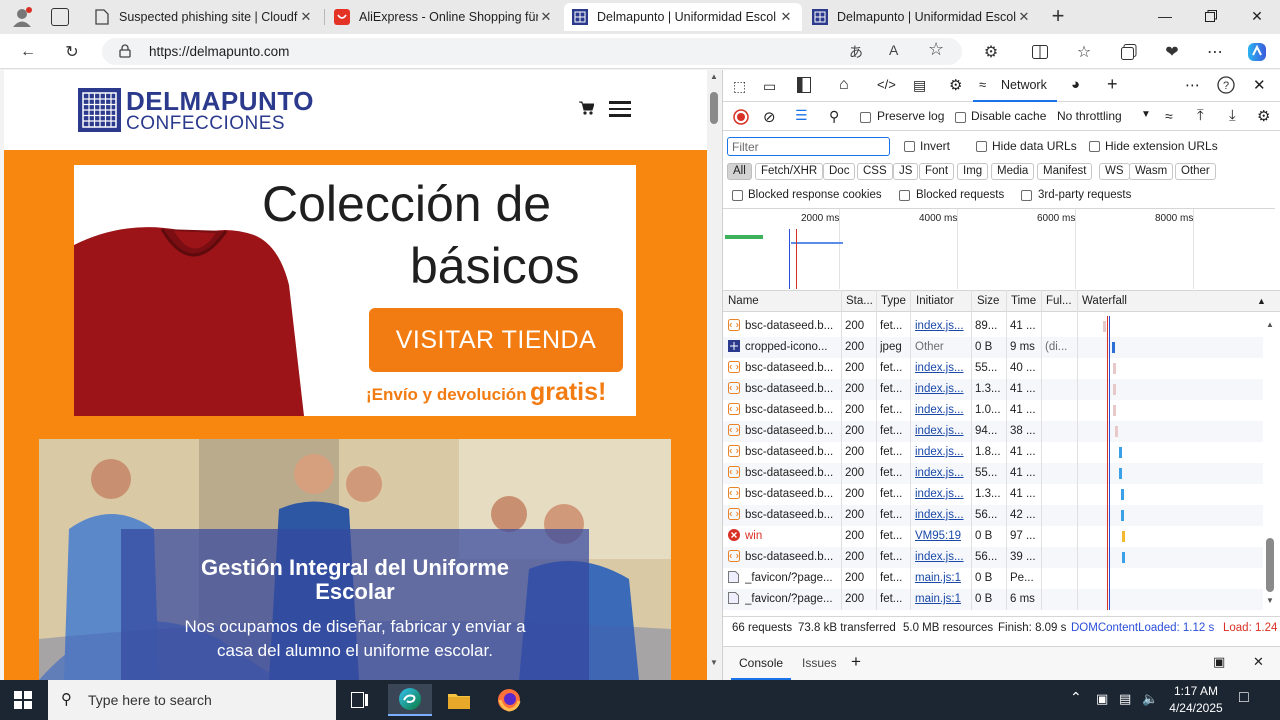 This screenshot has height=720, width=1280. I want to click on hide-extension-urls-checkbox, so click(1094, 146).